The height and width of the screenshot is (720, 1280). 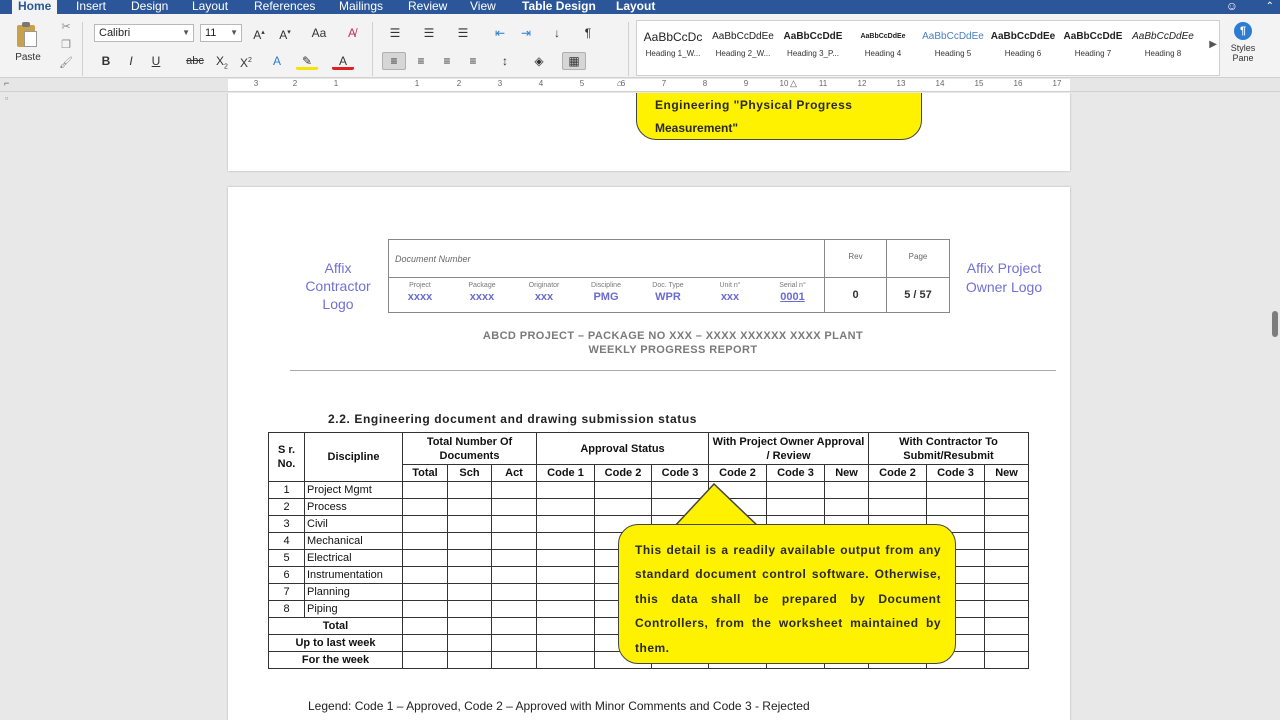 I want to click on cut-icon: ✂, so click(x=66, y=29).